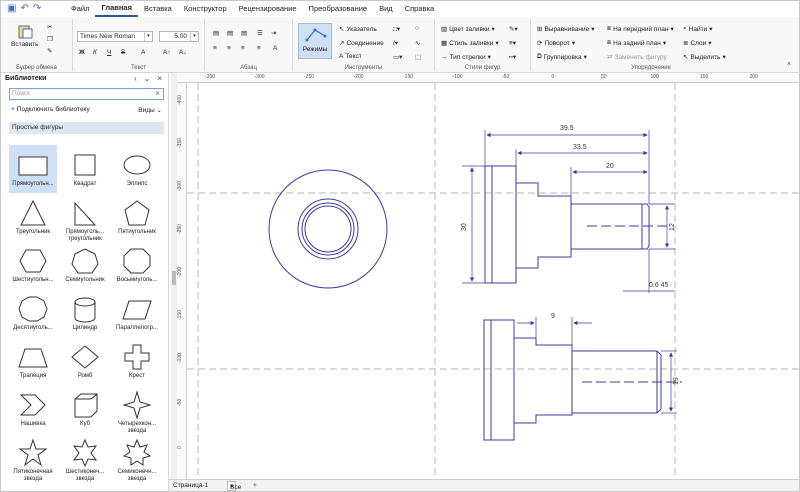 The width and height of the screenshot is (800, 492). I want to click on menu-file: Файл, so click(80, 9).